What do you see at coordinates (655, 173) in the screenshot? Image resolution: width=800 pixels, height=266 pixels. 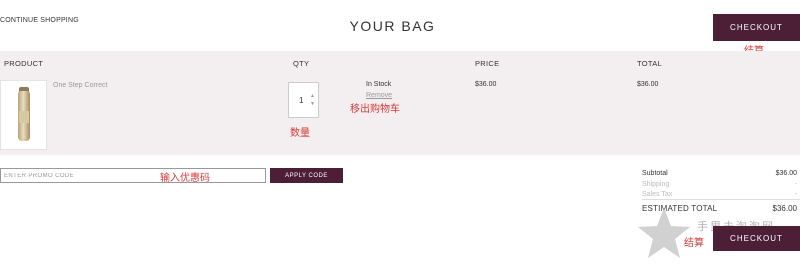 I see `subtotal-label: Subtotal` at bounding box center [655, 173].